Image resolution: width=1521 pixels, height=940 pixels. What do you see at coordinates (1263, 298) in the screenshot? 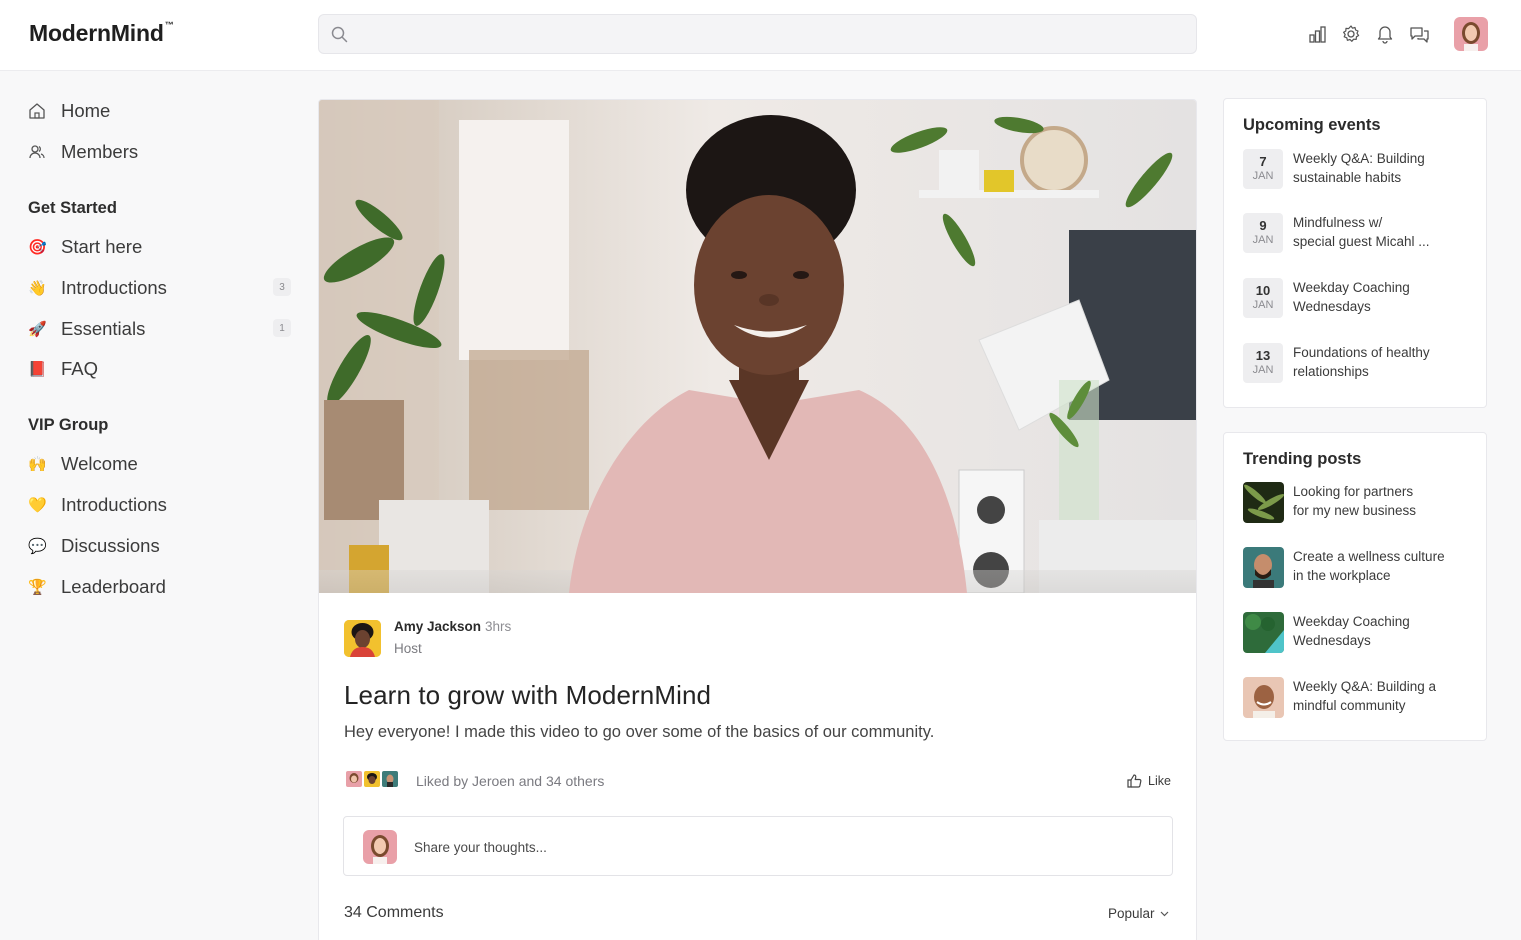
I see `event-date: 10 JAN` at bounding box center [1263, 298].